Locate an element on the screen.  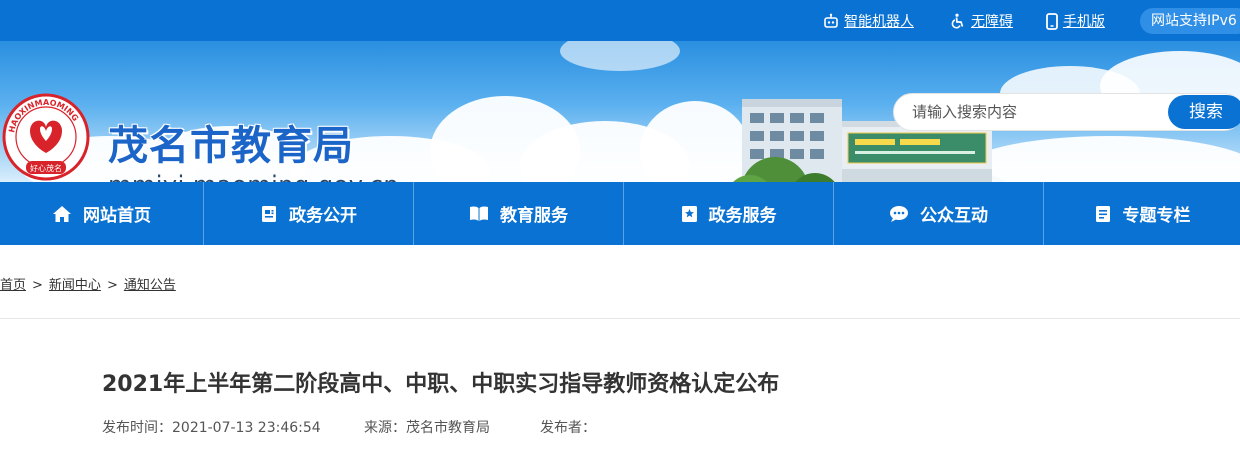
breadcrumb: 首页 > 新闻中心 > 通知公告 is located at coordinates (88, 283).